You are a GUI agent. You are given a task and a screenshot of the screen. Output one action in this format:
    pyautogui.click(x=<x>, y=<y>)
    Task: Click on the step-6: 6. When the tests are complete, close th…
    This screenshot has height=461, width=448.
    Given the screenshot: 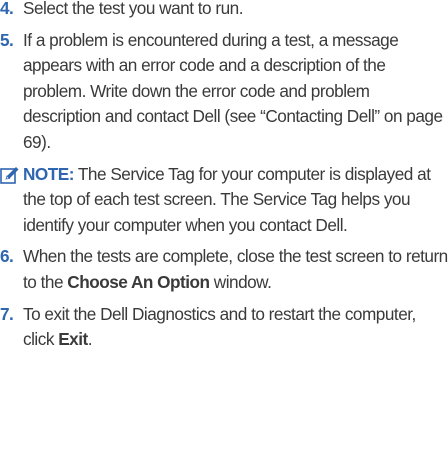 What is the action you would take?
    pyautogui.click(x=224, y=269)
    